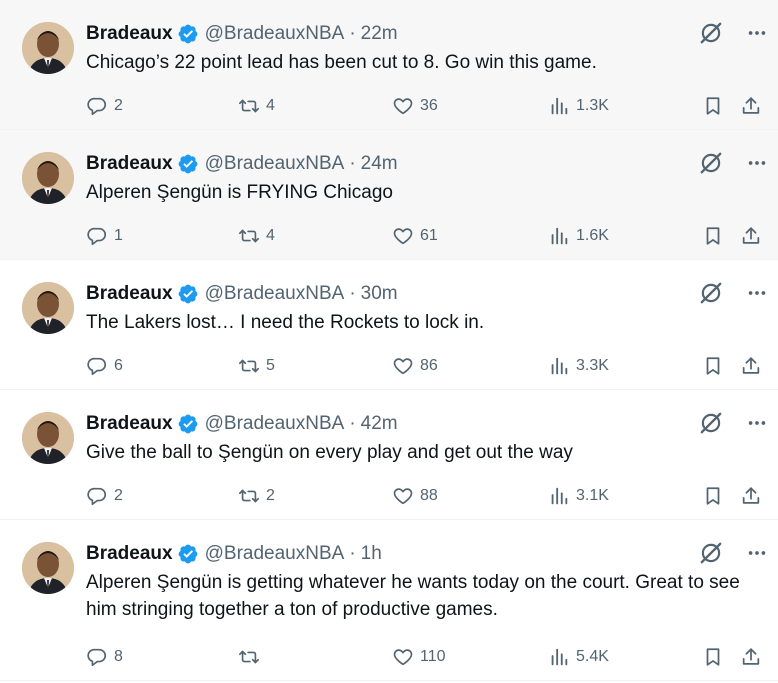 This screenshot has height=683, width=778. What do you see at coordinates (104, 236) in the screenshot?
I see `reply-button: 1` at bounding box center [104, 236].